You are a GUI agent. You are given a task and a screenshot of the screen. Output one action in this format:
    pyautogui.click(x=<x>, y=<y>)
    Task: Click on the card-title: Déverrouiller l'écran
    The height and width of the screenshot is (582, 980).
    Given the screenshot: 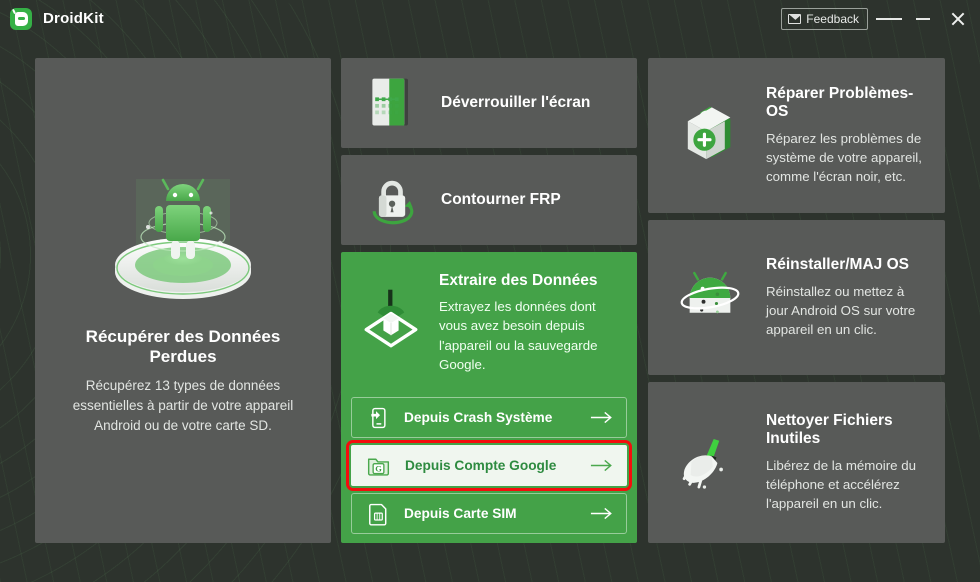 What is the action you would take?
    pyautogui.click(x=516, y=102)
    